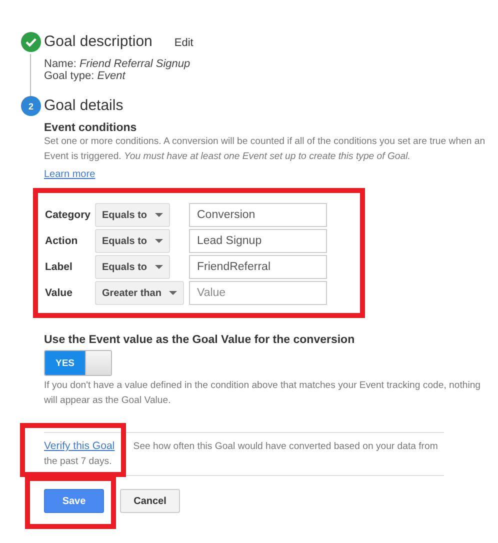  I want to click on input-field: Lead Signup, so click(258, 241).